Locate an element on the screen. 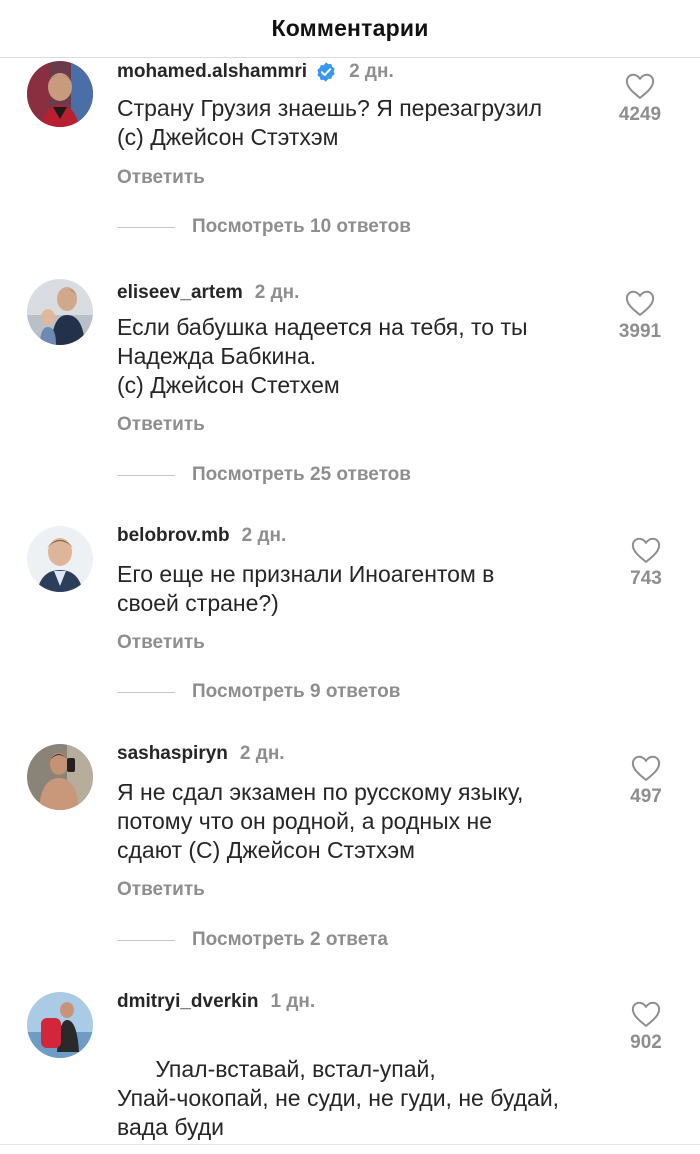 Image resolution: width=700 pixels, height=1154 pixels. username: dmitryi_dverkin is located at coordinates (188, 1002).